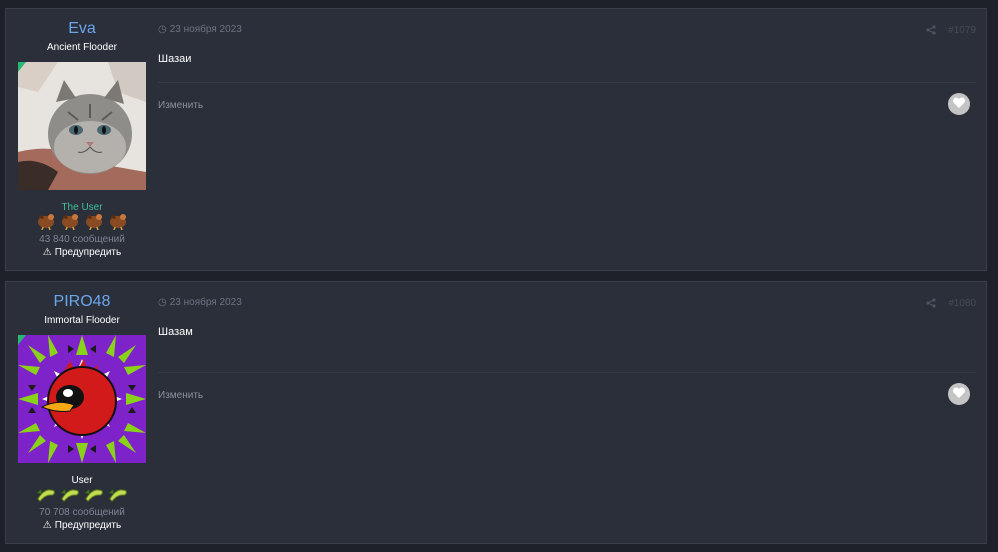 The image size is (998, 552). Describe the element at coordinates (82, 239) in the screenshot. I see `message-count: 43 840 сообщений` at that location.